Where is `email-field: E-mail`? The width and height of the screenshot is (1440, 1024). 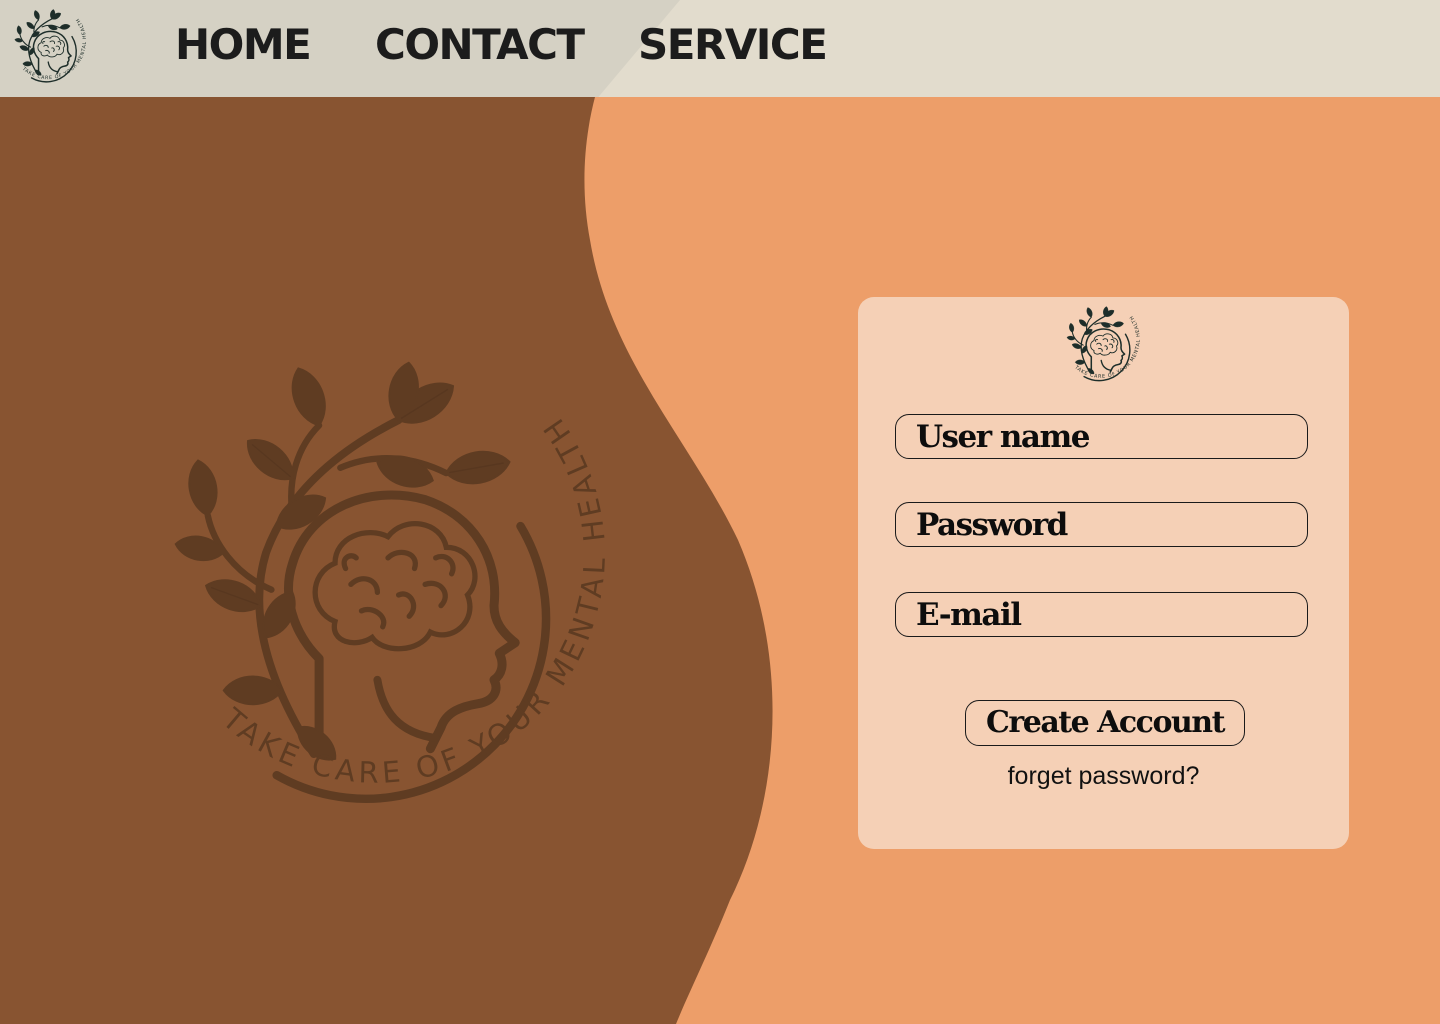 email-field: E-mail is located at coordinates (1101, 614).